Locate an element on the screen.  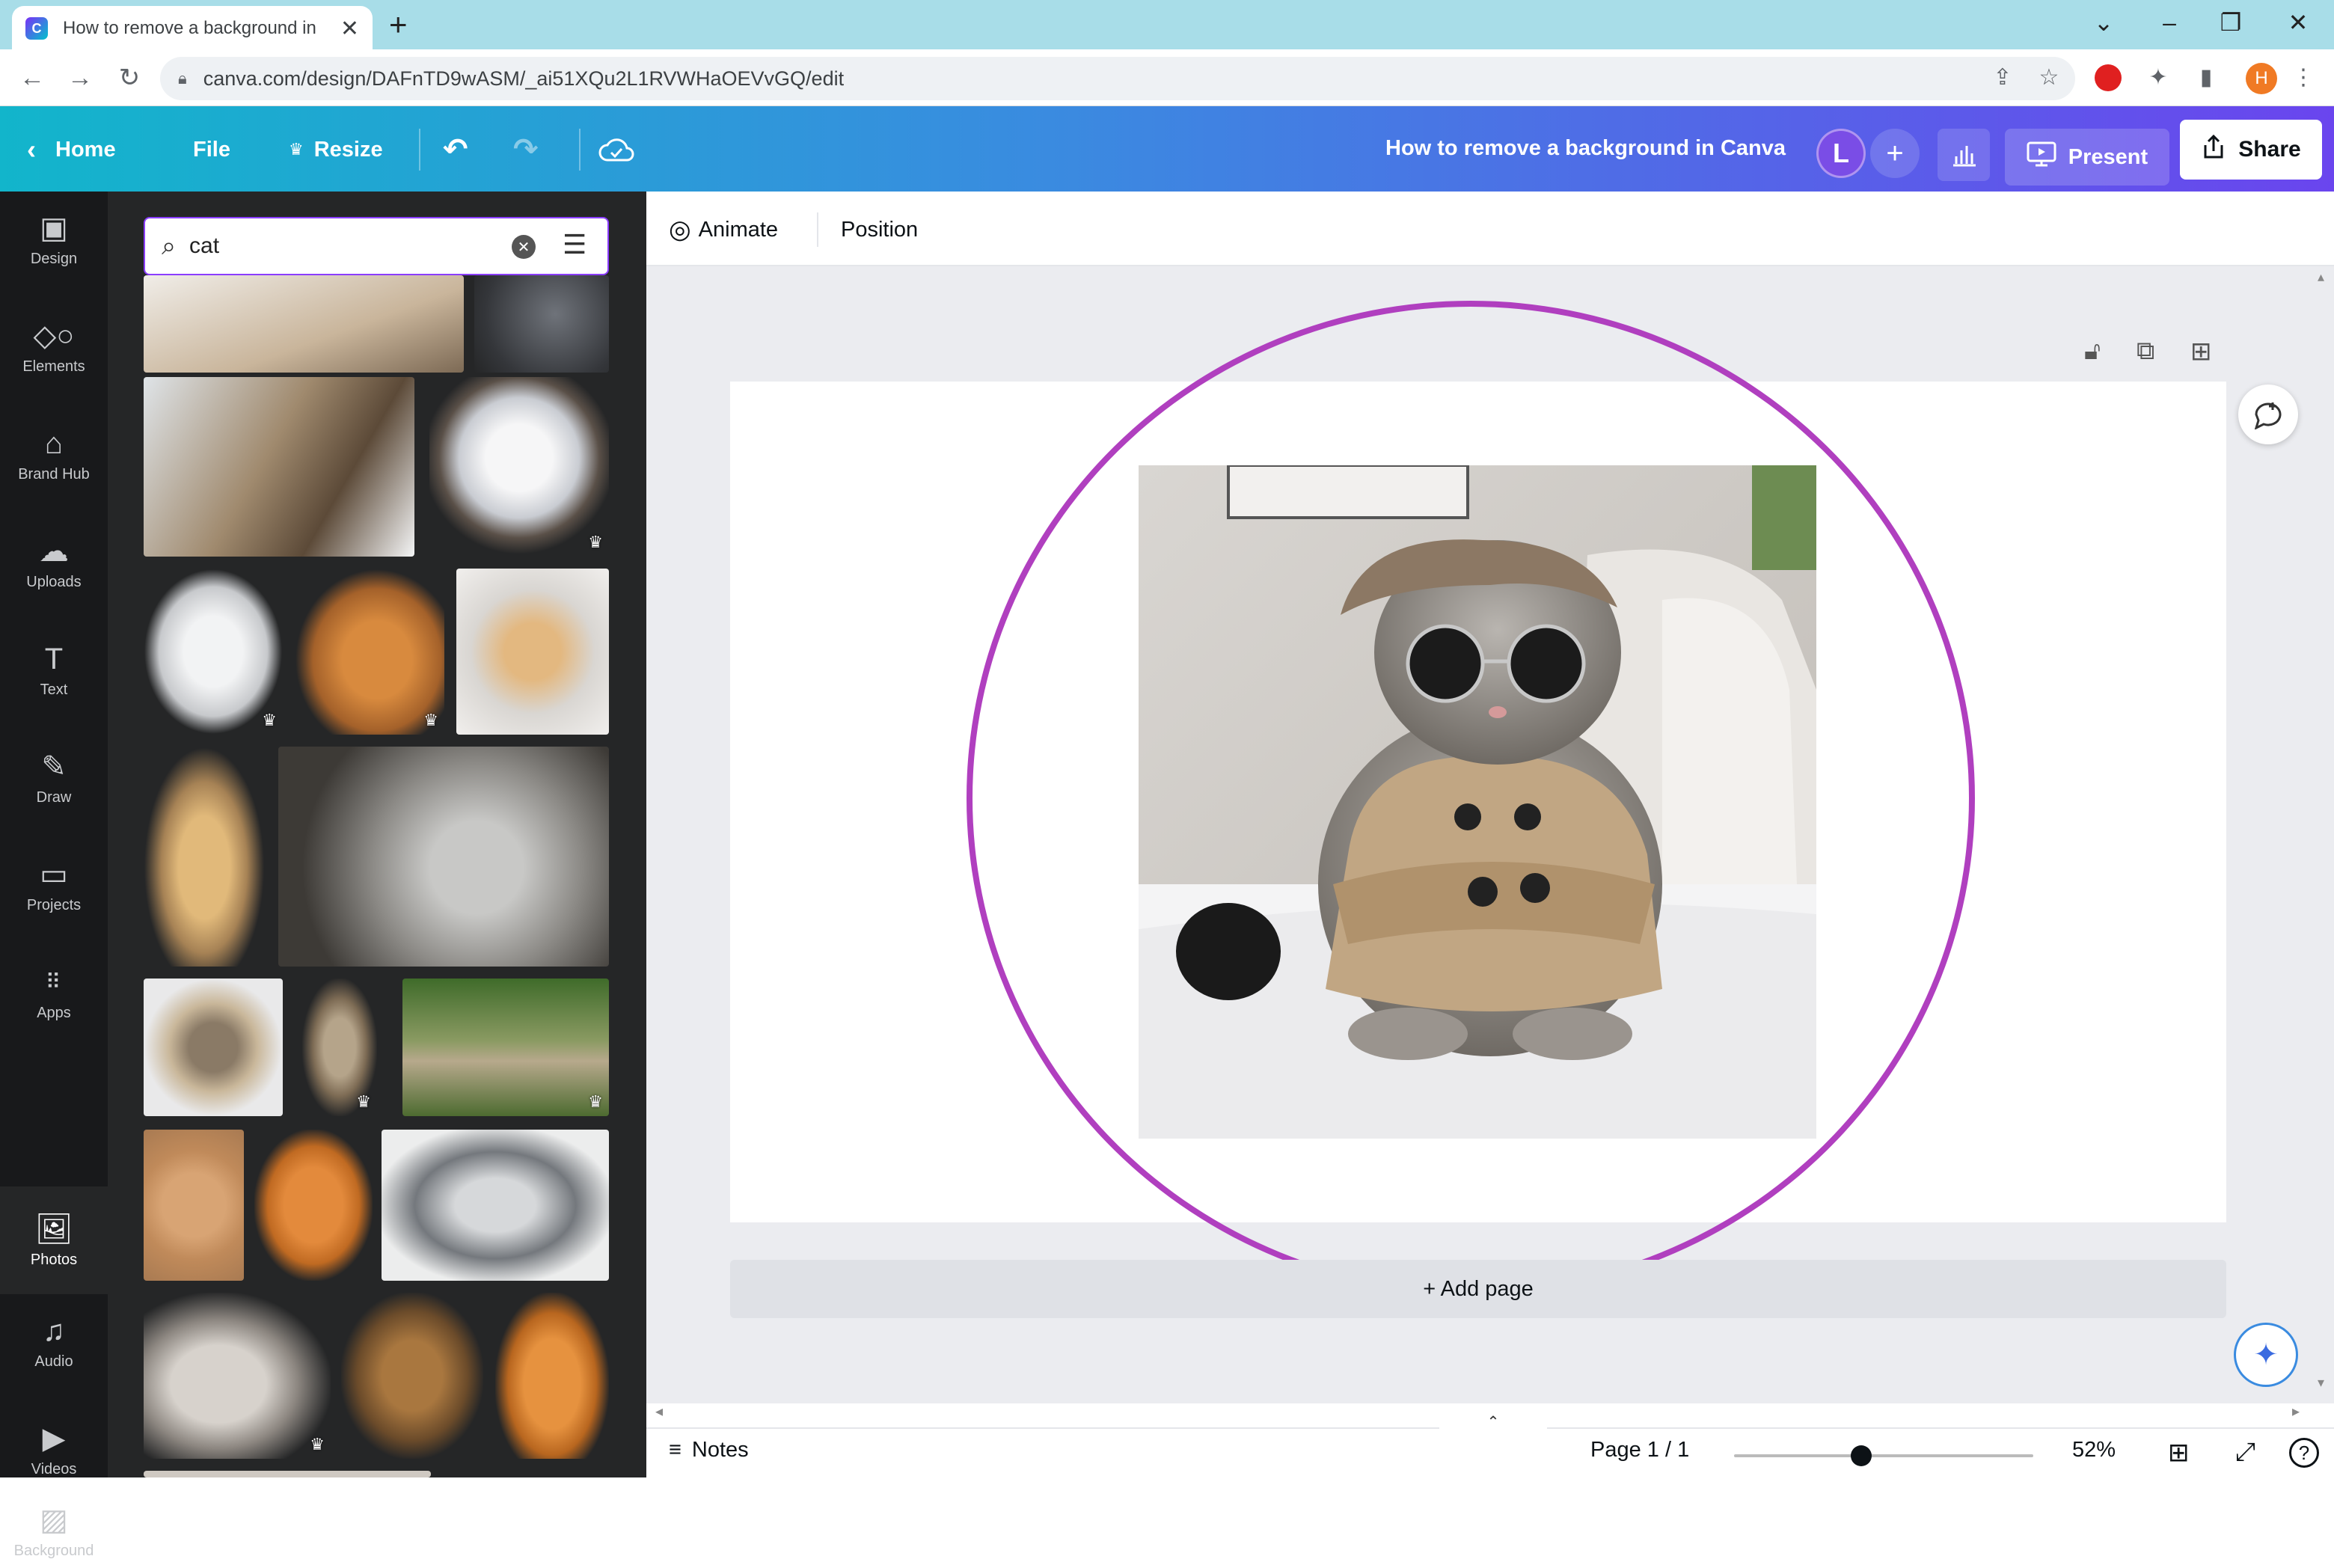
zoom-percent: 52% is located at coordinates (2094, 1450).